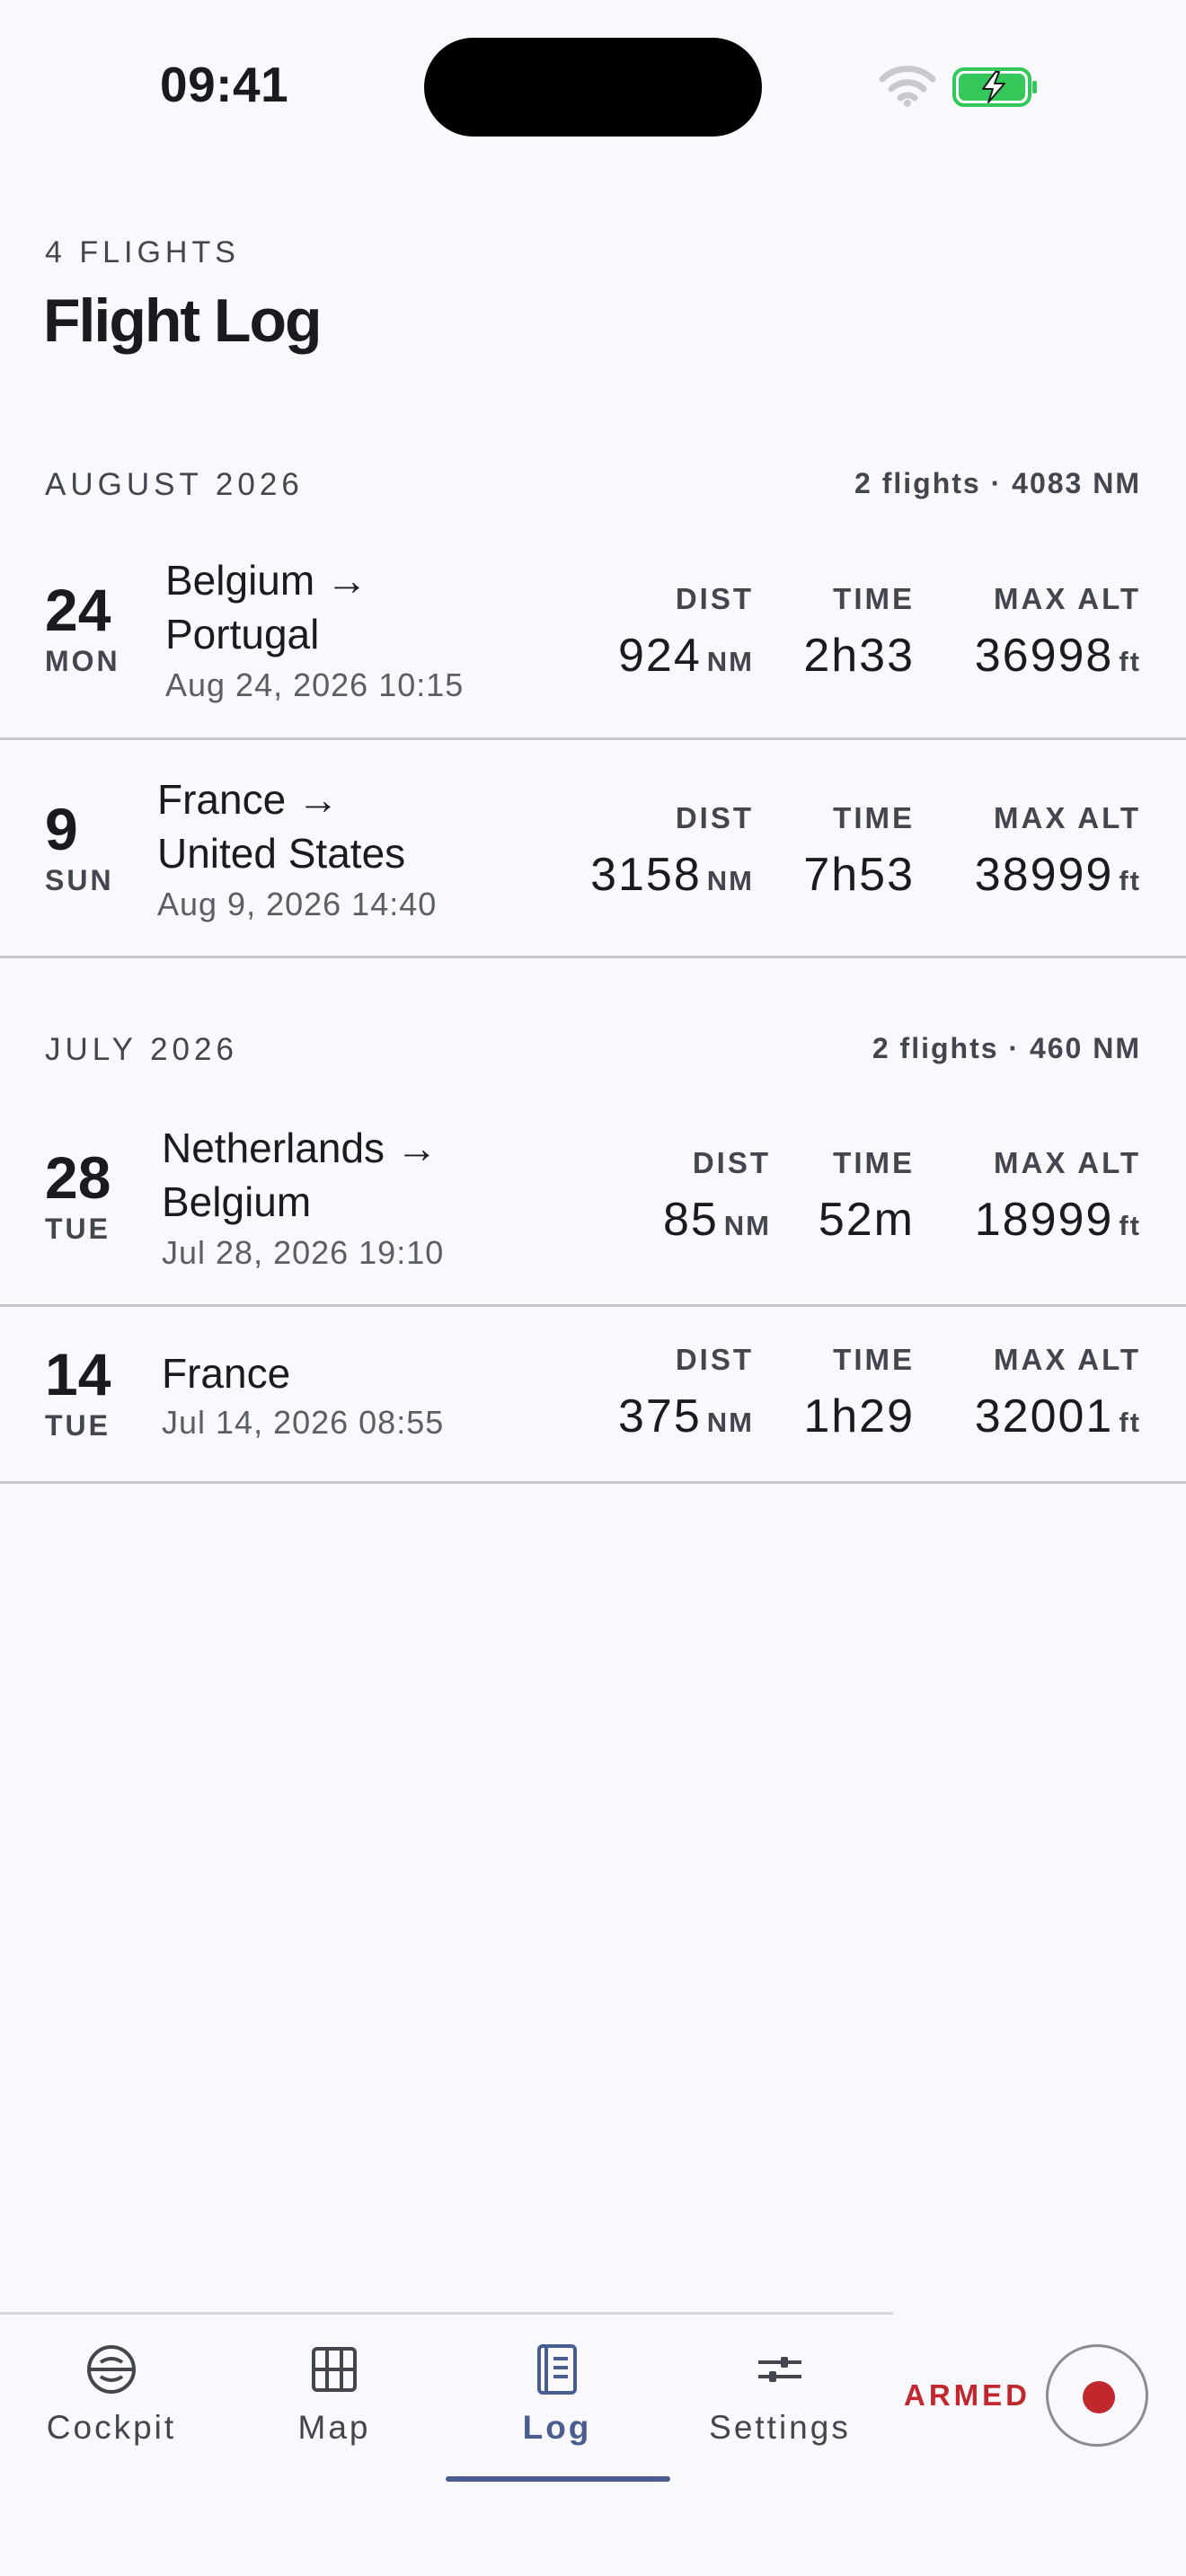  Describe the element at coordinates (1057, 1416) in the screenshot. I see `stat-value-max-alt: 32001 ft` at that location.